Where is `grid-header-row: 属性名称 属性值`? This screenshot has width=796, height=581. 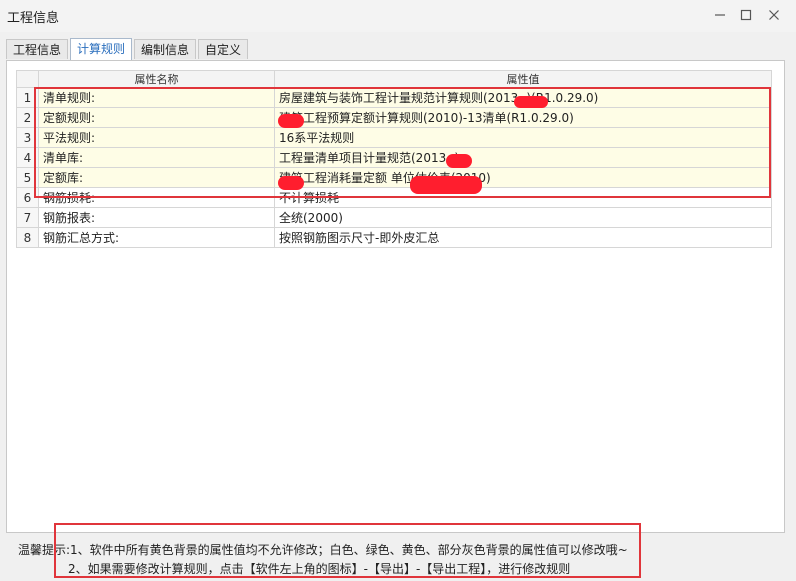
grid-header-row: 属性名称 属性值 is located at coordinates (394, 79).